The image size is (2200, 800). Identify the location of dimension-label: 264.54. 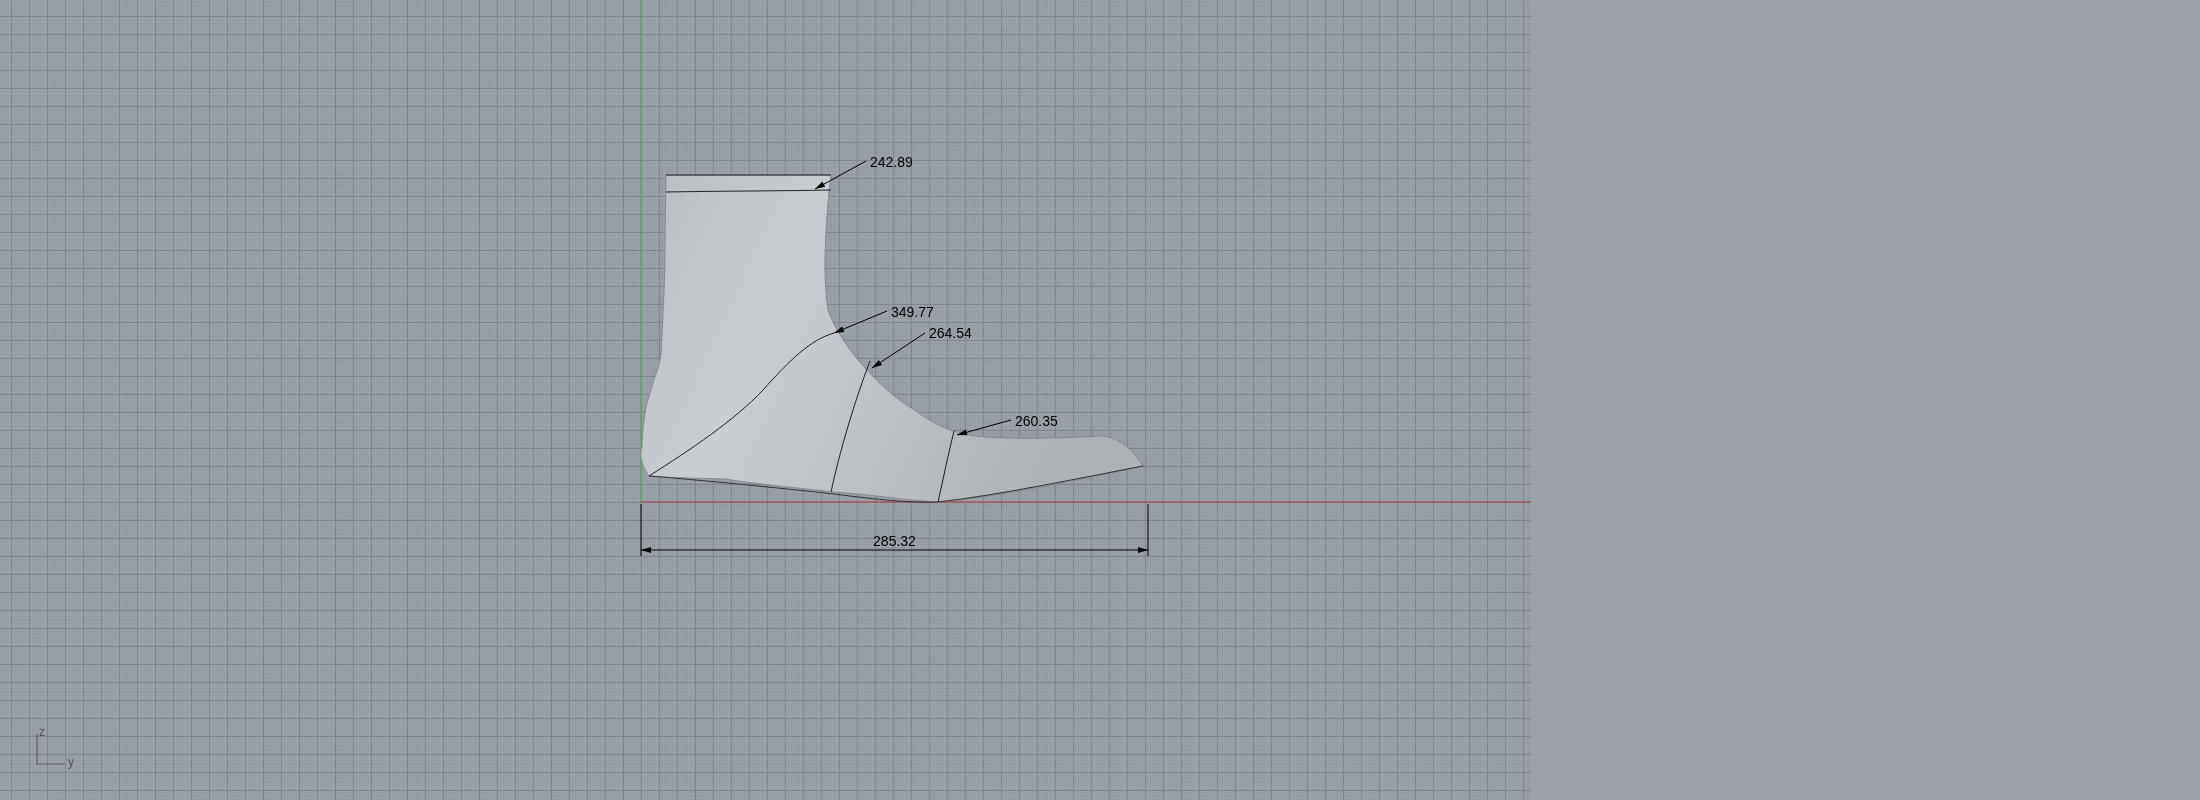
(950, 333).